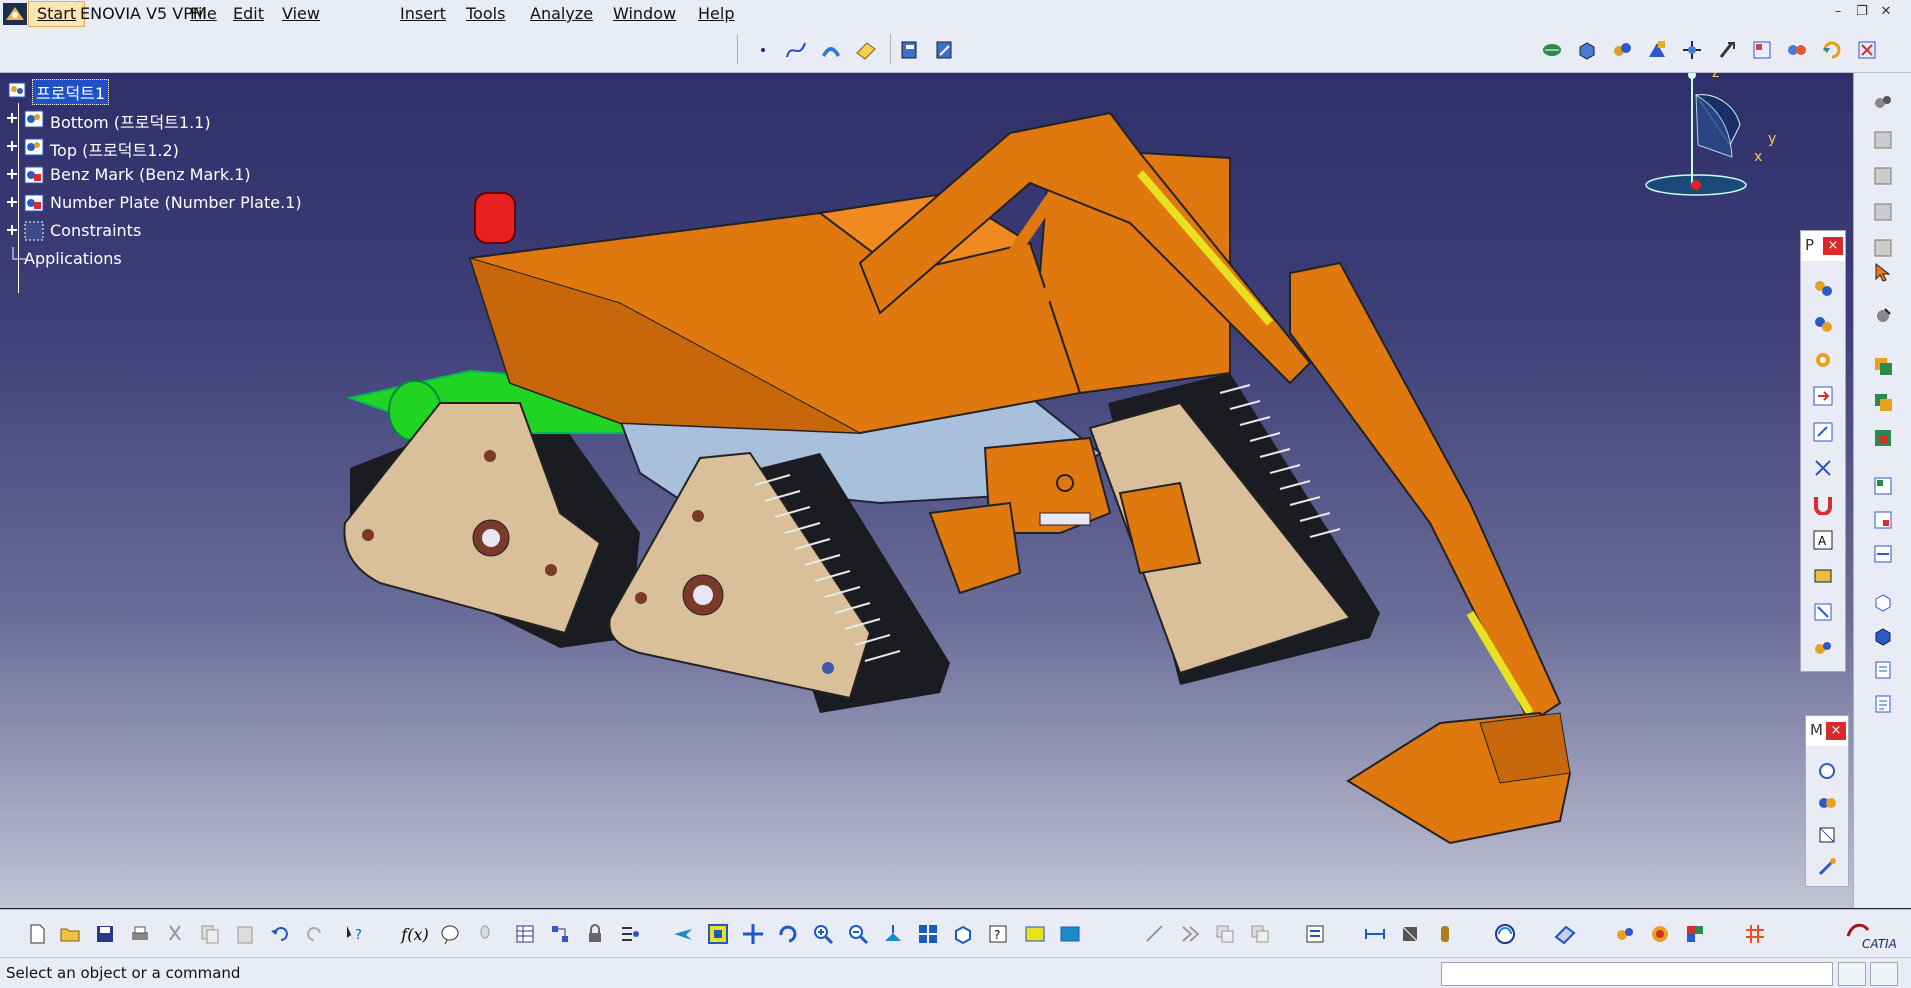 The image size is (1911, 988). I want to click on multi-view-icon, so click(928, 934).